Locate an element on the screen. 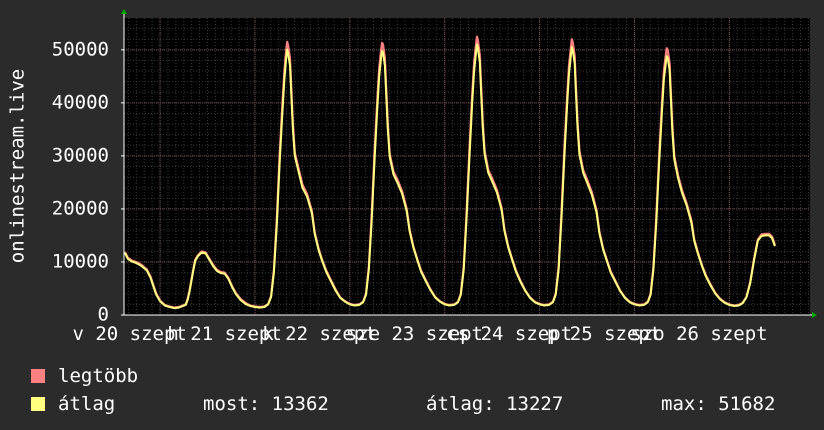 Image resolution: width=824 pixels, height=430 pixels. x-tick-label: szo 26 szept is located at coordinates (698, 334).